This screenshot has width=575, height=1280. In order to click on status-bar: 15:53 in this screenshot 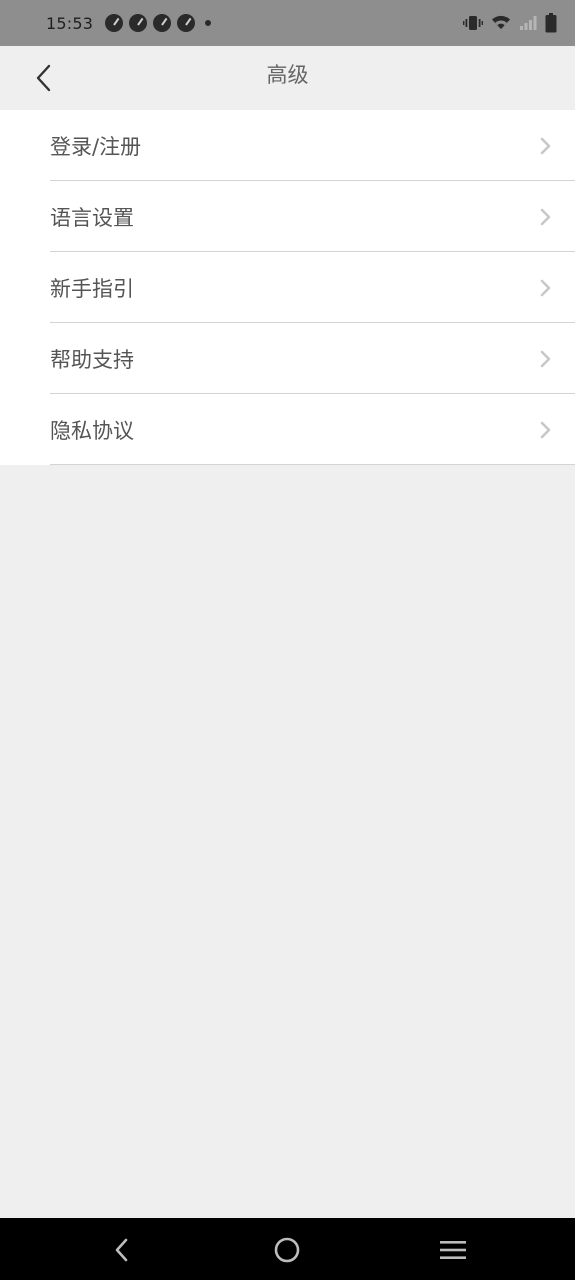, I will do `click(287, 23)`.